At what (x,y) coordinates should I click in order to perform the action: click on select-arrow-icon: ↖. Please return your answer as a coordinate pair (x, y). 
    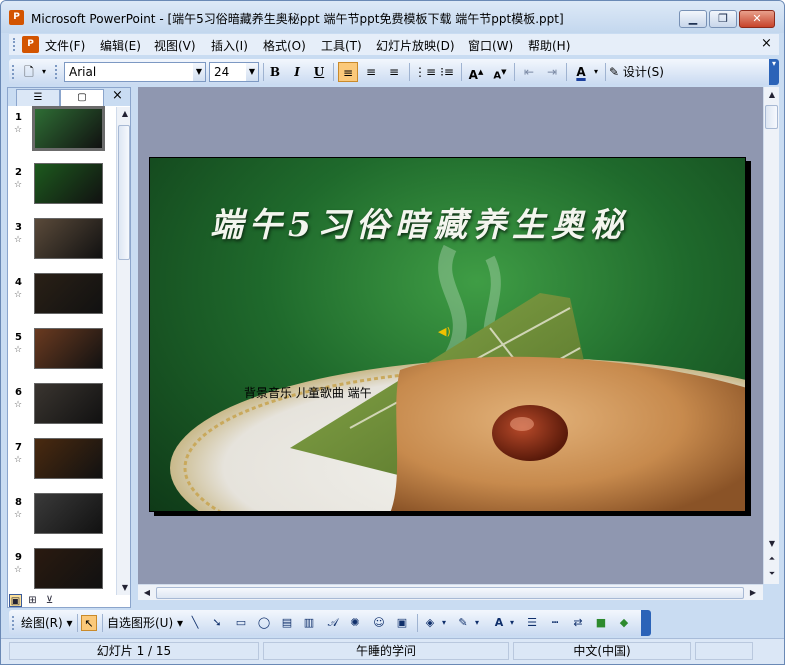
    Looking at the image, I should click on (89, 623).